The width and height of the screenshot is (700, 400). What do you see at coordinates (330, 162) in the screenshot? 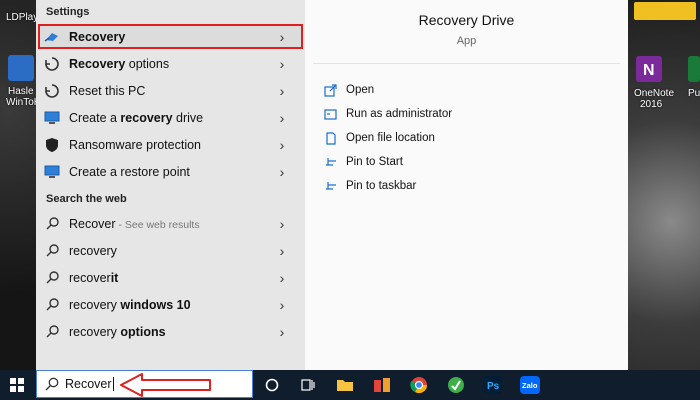
I see `pin-icon` at bounding box center [330, 162].